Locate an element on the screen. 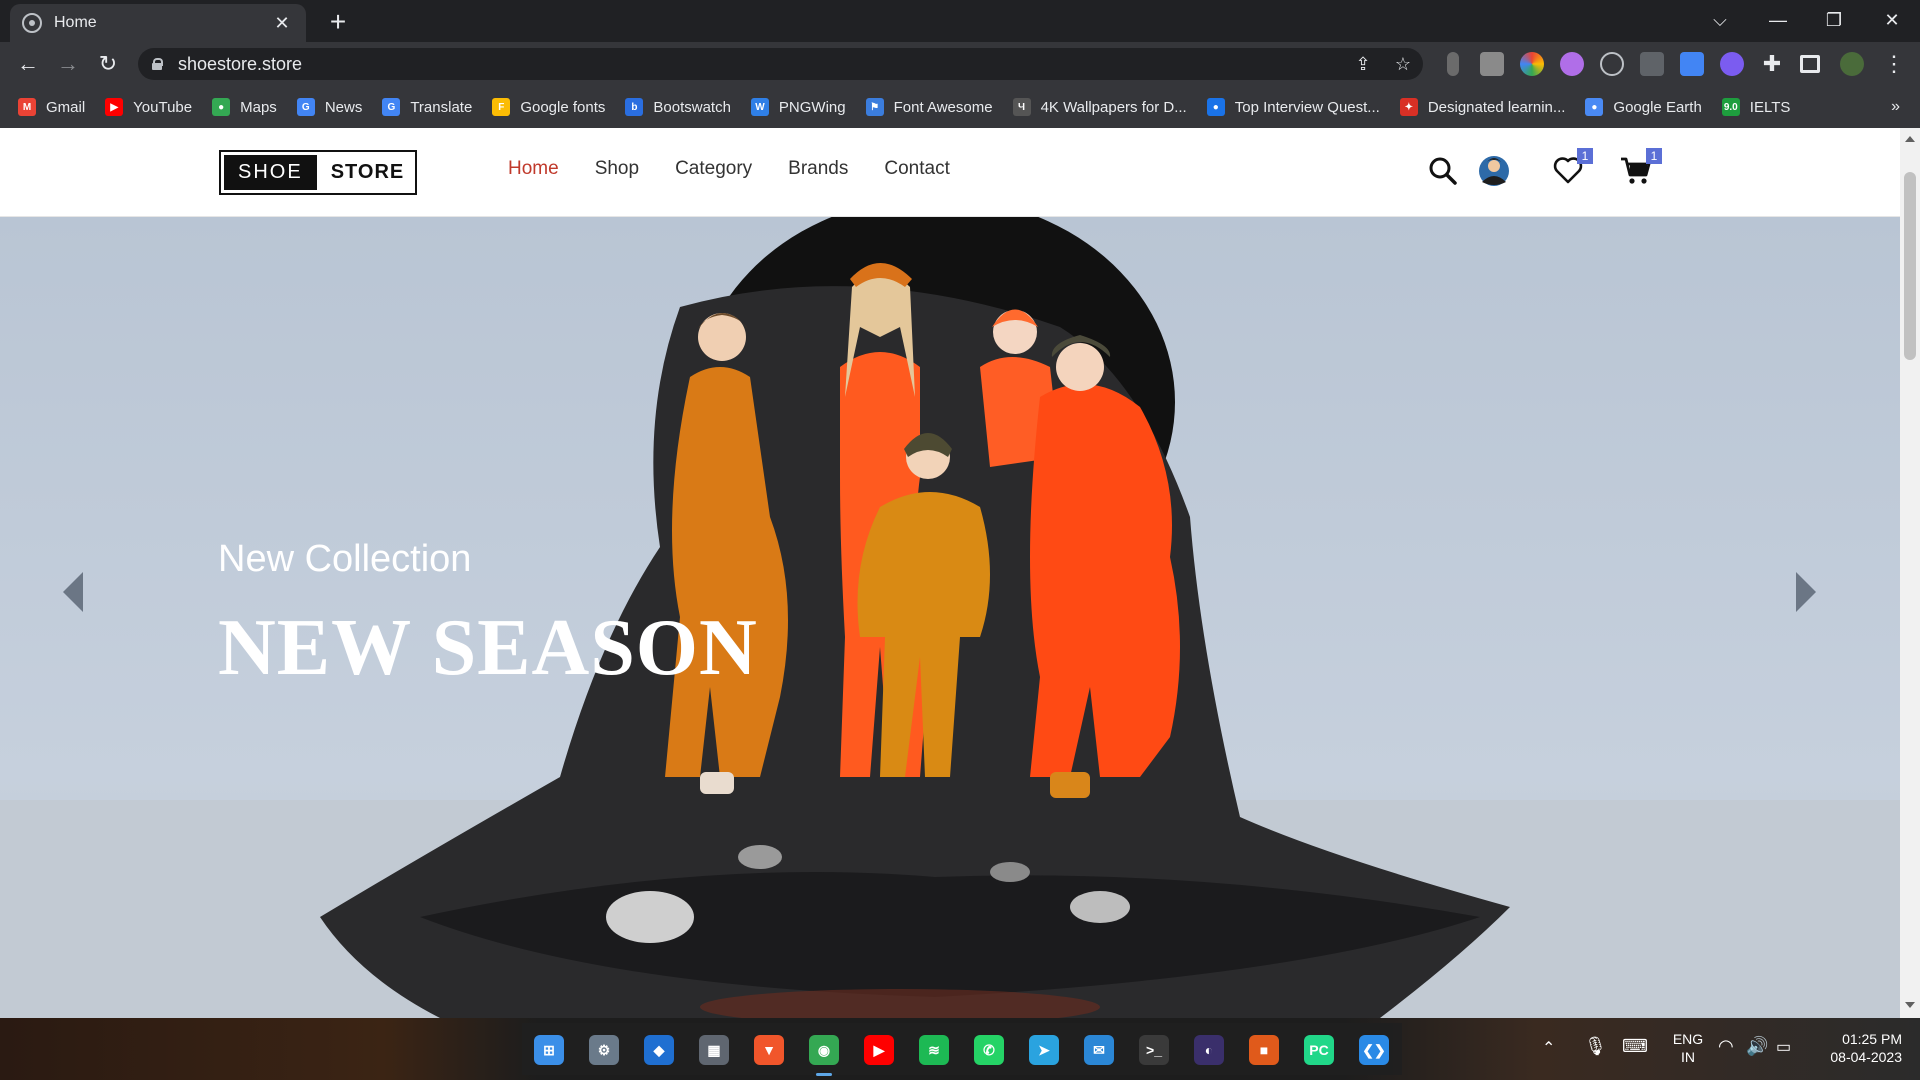 The width and height of the screenshot is (1920, 1080). nav-item-home: Home is located at coordinates (533, 169).